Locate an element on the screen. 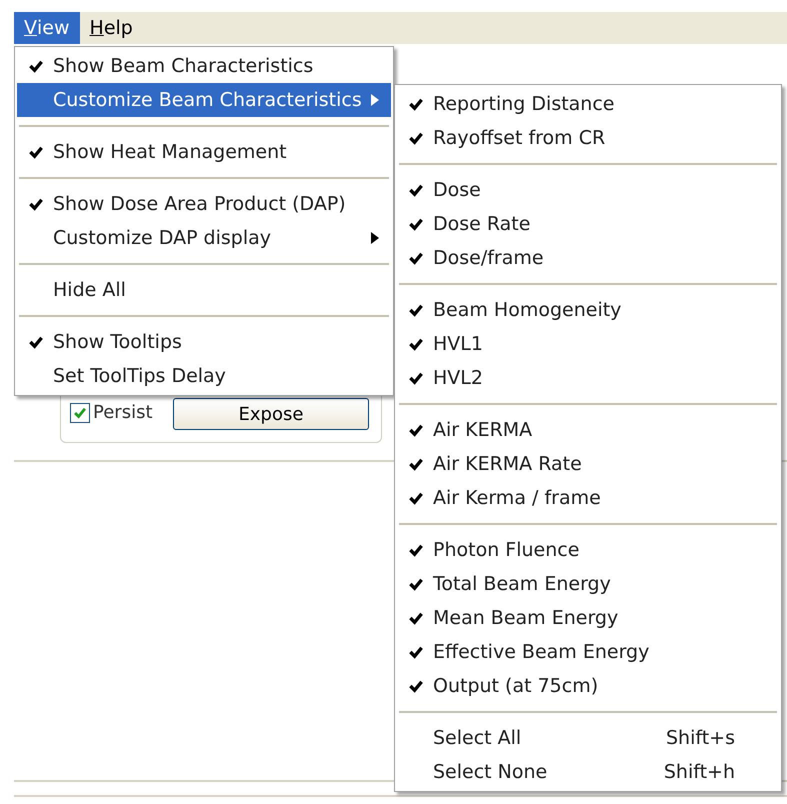 The width and height of the screenshot is (787, 804). menu-item: Air Kerma / frame is located at coordinates (588, 498).